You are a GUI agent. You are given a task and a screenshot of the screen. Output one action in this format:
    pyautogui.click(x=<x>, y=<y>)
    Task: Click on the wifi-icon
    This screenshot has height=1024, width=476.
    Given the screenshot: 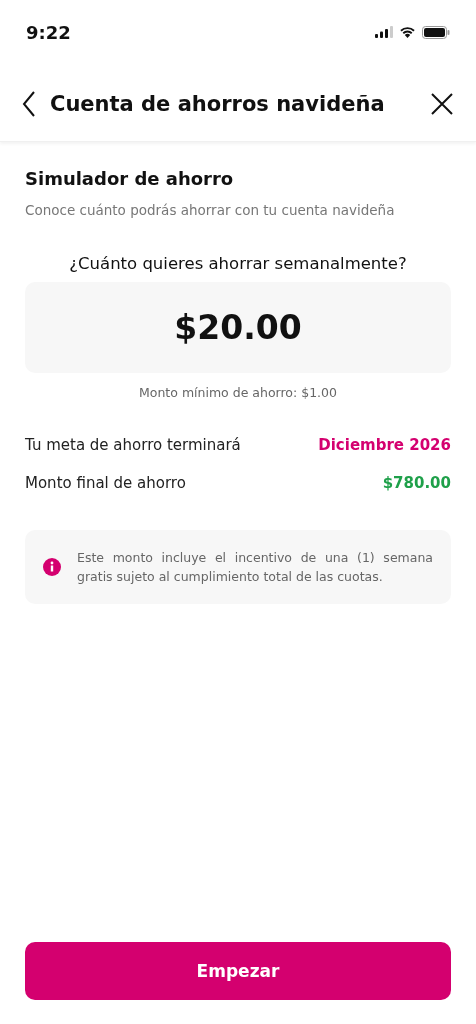 What is the action you would take?
    pyautogui.click(x=407, y=32)
    